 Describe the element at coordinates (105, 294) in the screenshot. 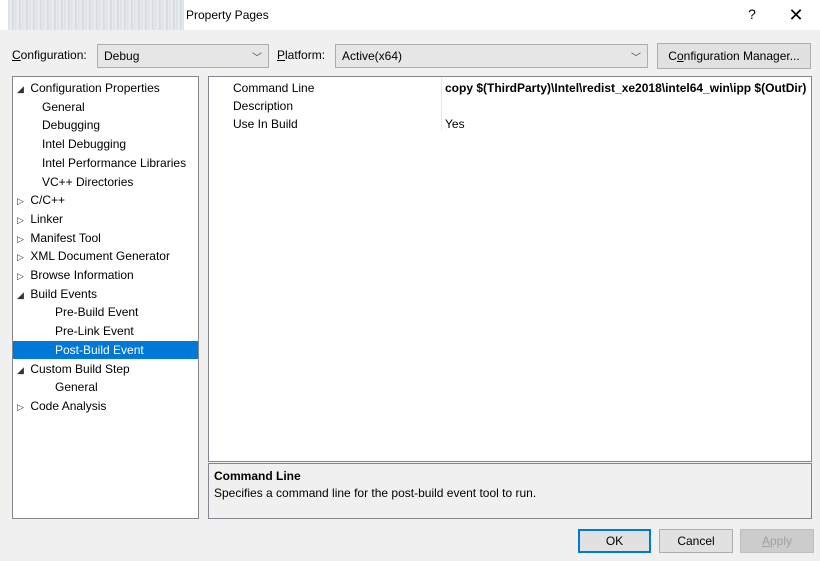

I see `tree-item: ◢ Build Events` at that location.